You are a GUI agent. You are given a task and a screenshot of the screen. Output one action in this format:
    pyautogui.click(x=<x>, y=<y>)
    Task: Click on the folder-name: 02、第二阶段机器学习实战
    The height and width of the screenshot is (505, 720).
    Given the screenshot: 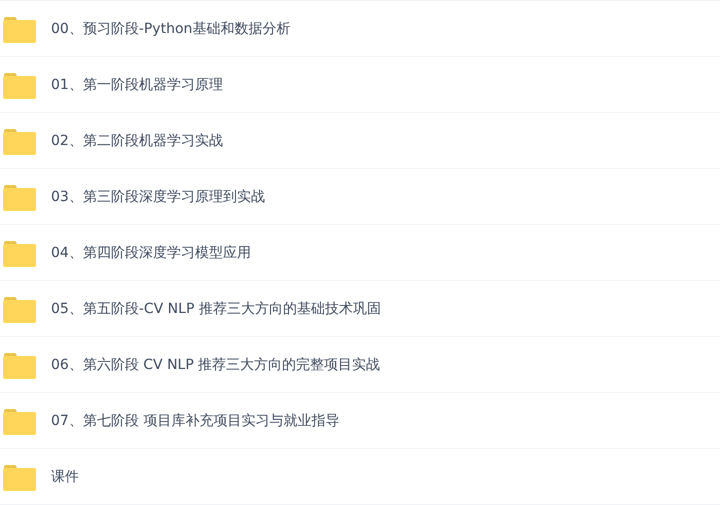 What is the action you would take?
    pyautogui.click(x=137, y=141)
    